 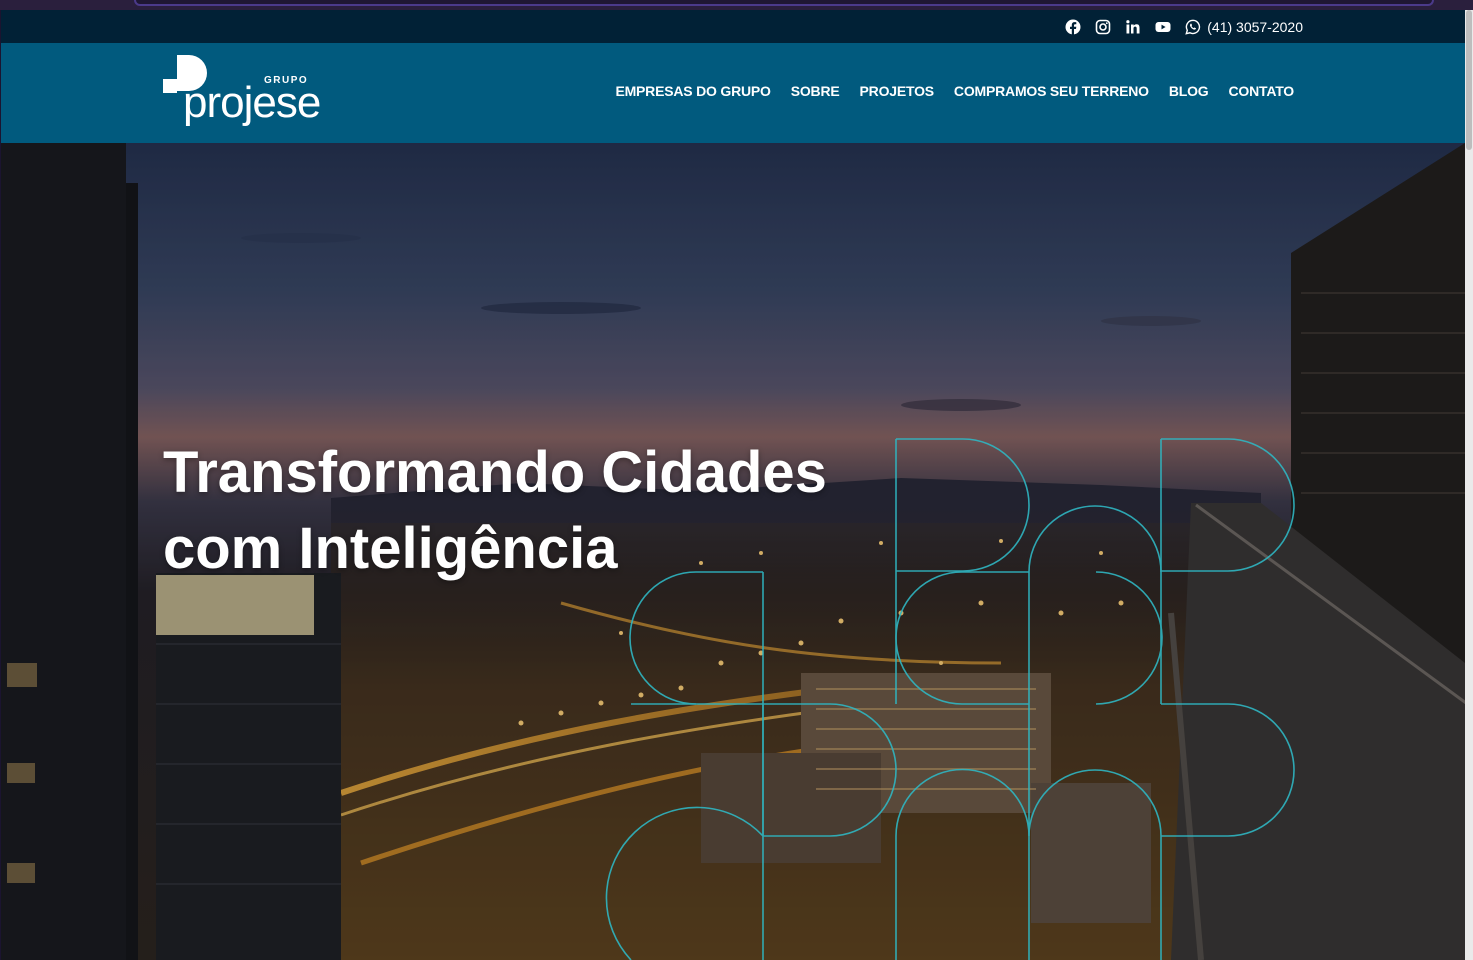 What do you see at coordinates (733, 26) in the screenshot?
I see `top-bar: (41) 3057-2020` at bounding box center [733, 26].